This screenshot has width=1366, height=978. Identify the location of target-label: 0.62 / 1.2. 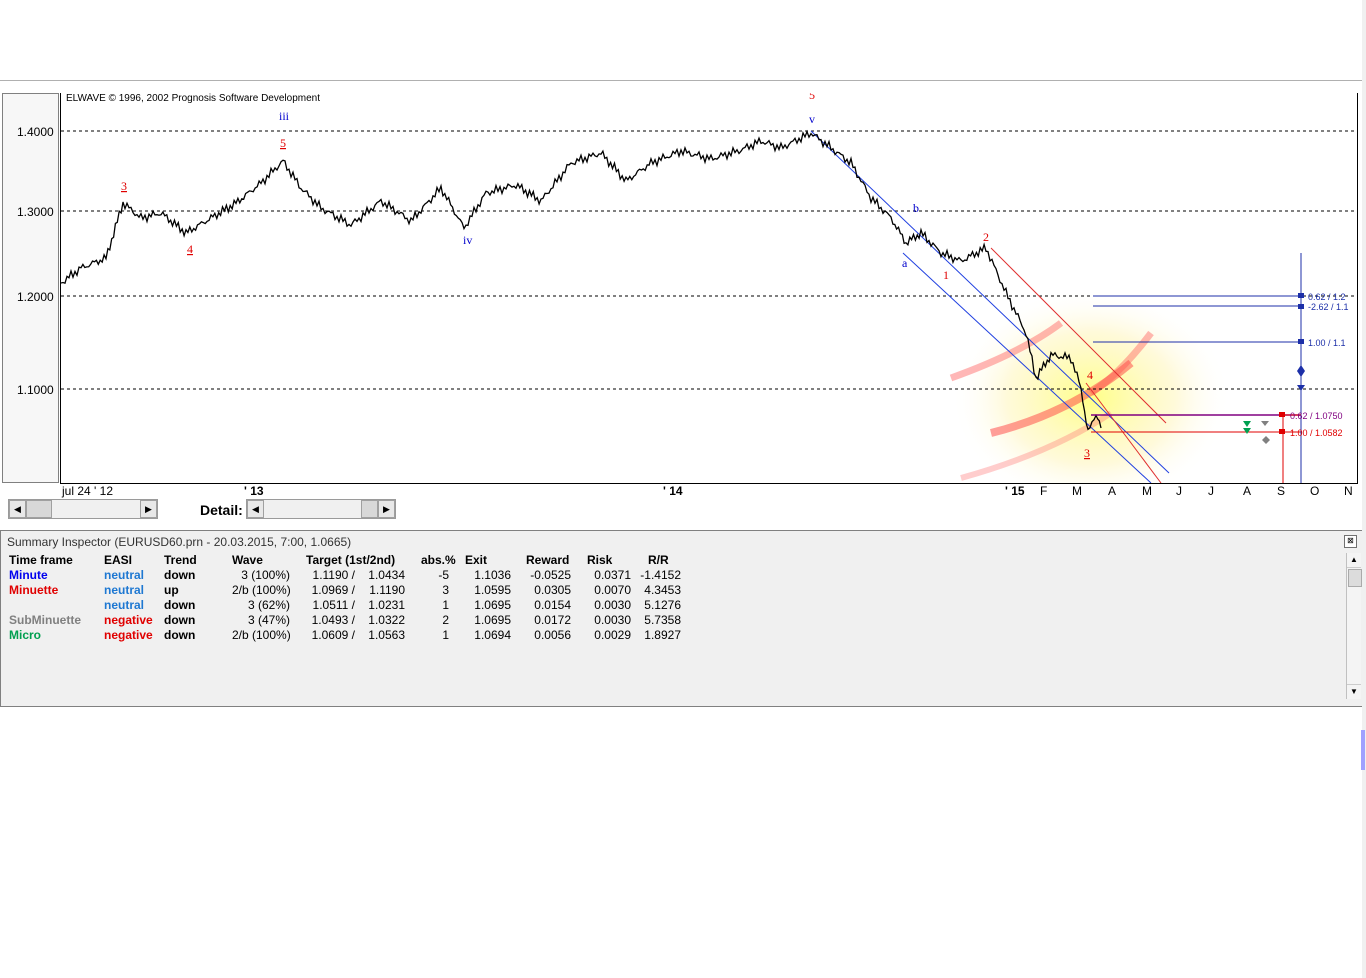
(1327, 297).